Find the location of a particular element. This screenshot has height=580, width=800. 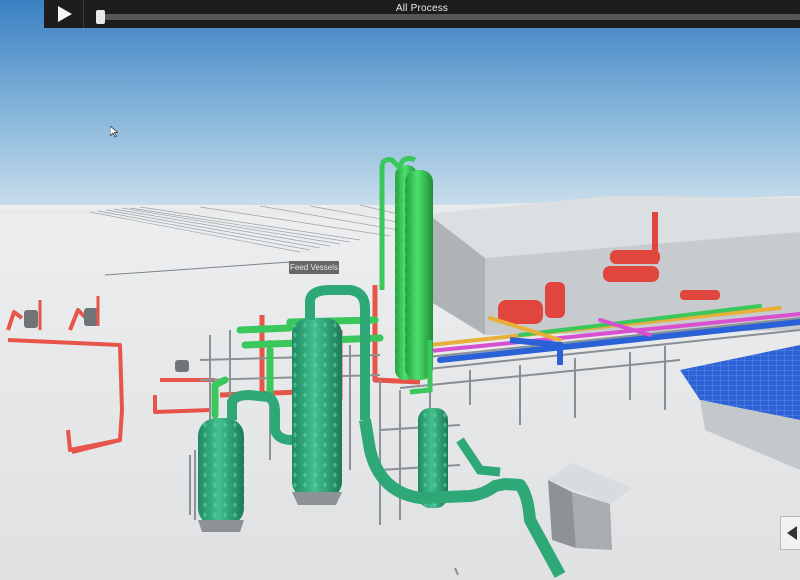

feed-vessels-label: Feed Vessels is located at coordinates (314, 267).